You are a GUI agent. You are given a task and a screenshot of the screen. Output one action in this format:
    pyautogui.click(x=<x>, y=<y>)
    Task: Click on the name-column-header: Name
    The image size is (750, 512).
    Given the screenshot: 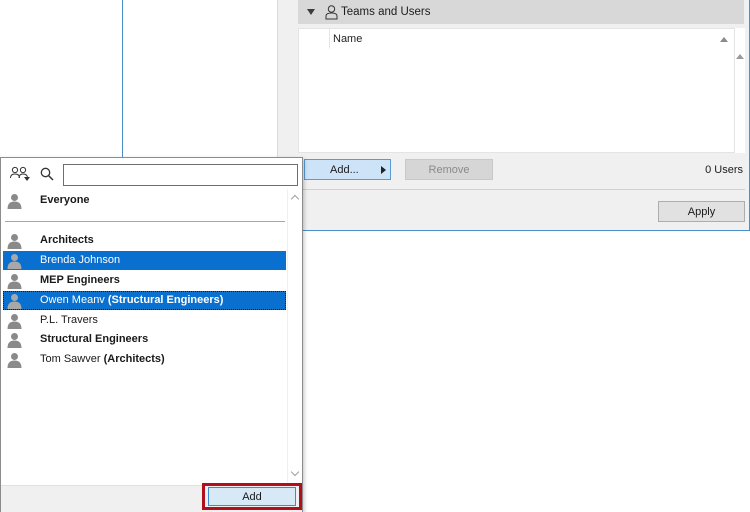 What is the action you would take?
    pyautogui.click(x=531, y=39)
    